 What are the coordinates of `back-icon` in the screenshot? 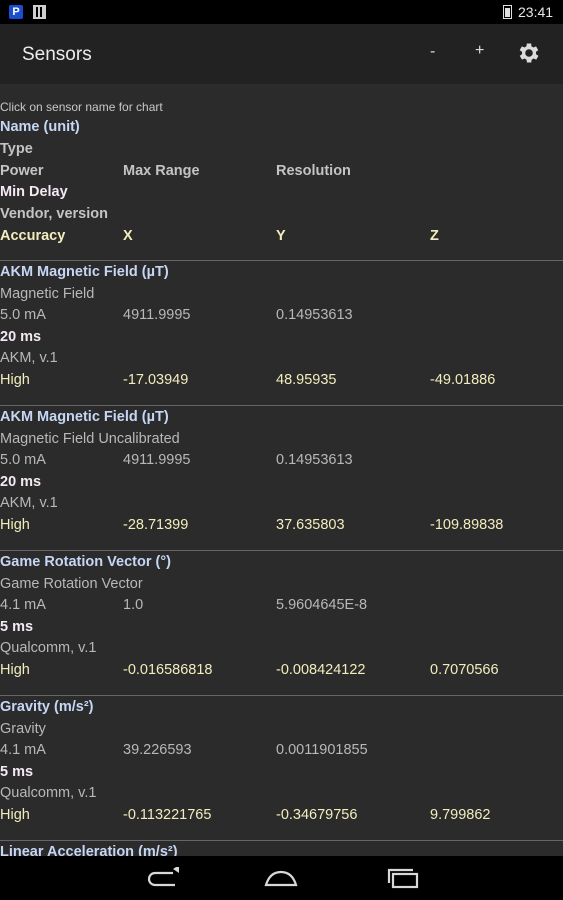 It's located at (161, 878).